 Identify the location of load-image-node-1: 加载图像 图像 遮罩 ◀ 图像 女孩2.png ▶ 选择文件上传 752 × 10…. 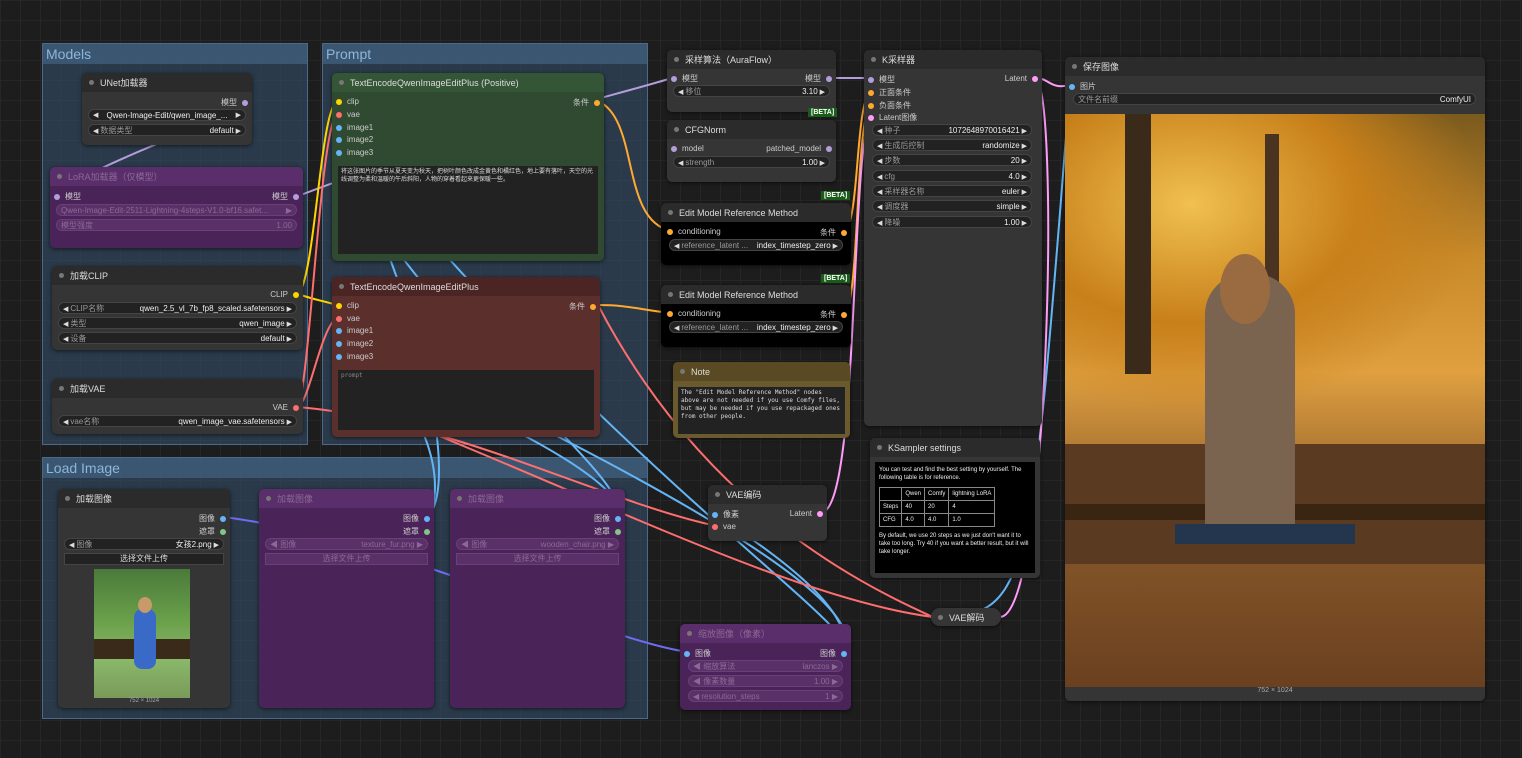
(144, 598).